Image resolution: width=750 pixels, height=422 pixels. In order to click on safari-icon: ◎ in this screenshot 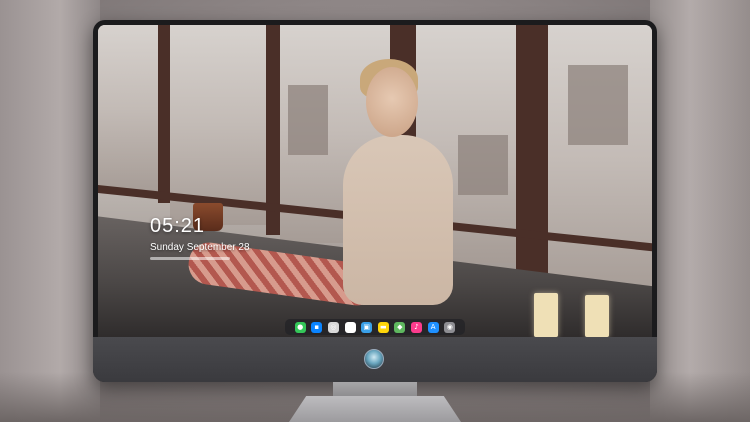, I will do `click(333, 327)`.